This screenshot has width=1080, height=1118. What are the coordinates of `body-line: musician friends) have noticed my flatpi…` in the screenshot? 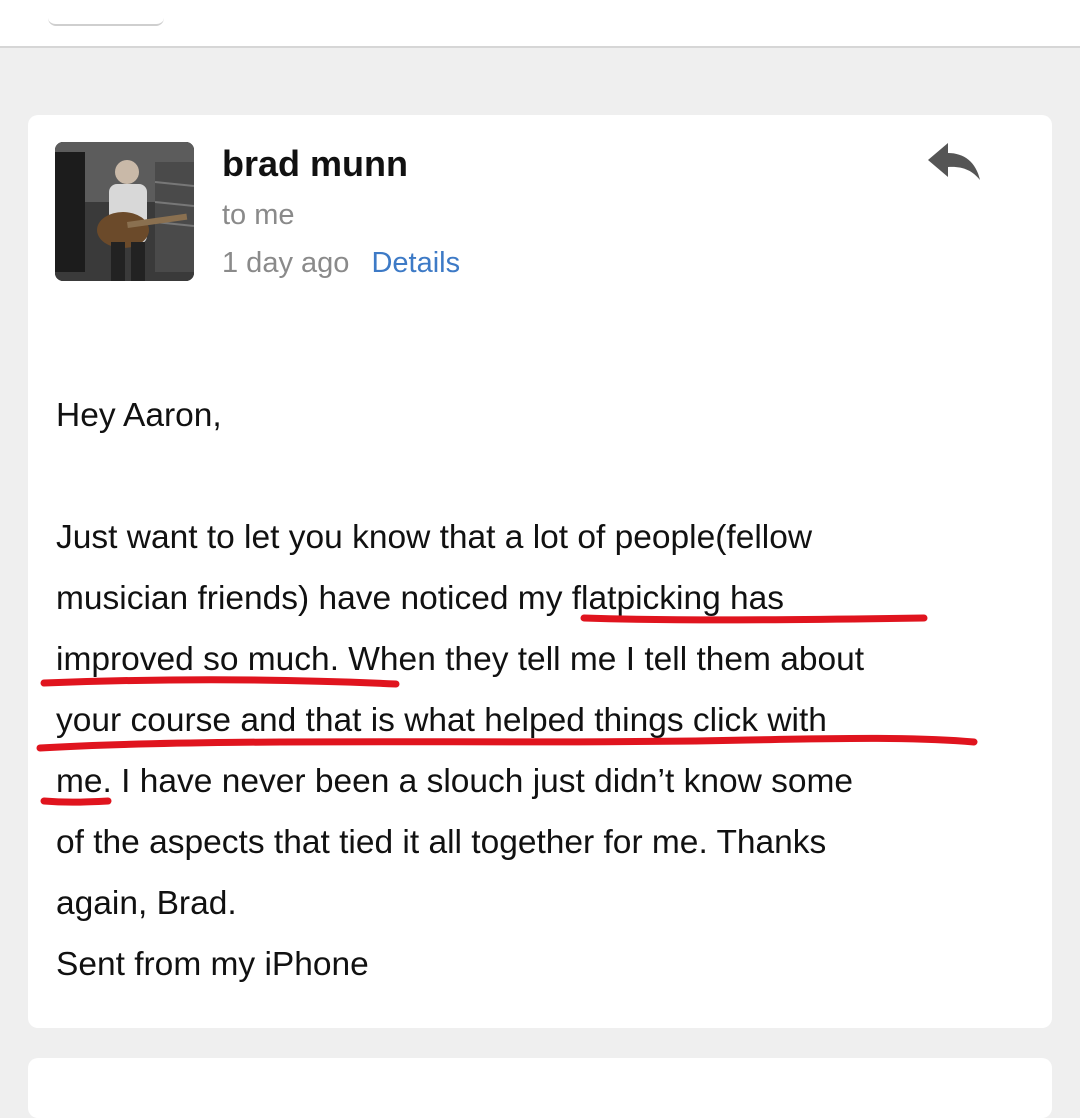 It's located at (420, 598).